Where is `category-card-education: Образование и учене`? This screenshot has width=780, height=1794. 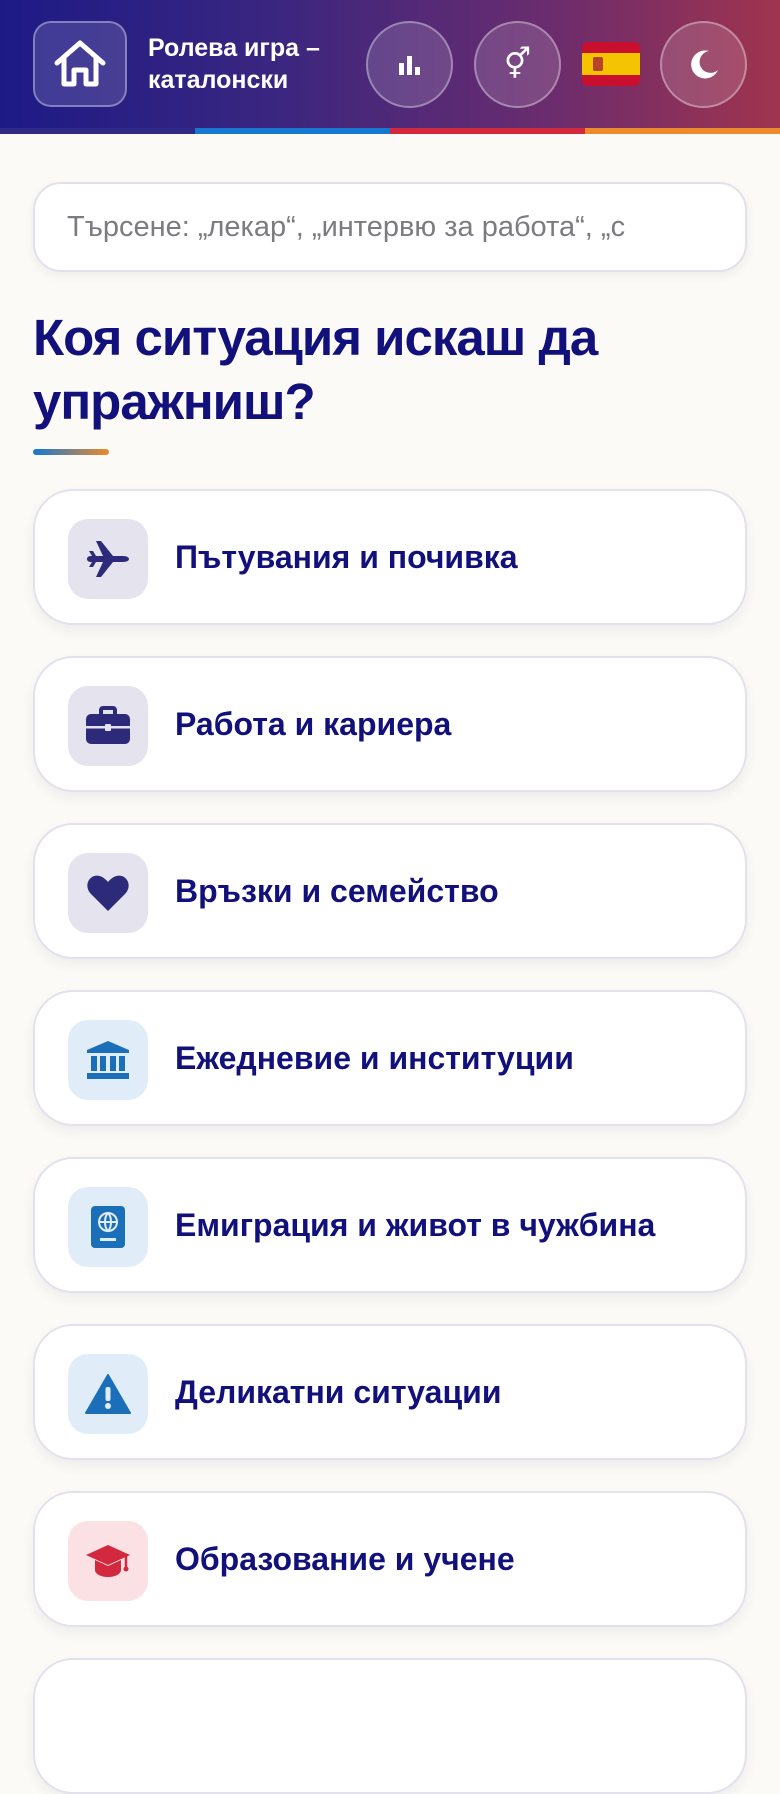 category-card-education: Образование и учене is located at coordinates (390, 1559).